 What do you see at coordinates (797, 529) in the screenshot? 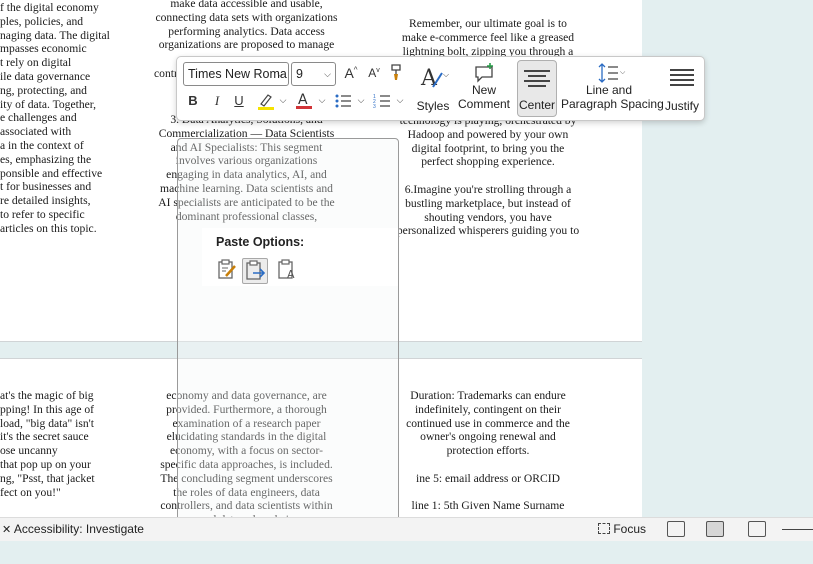
I see `zoom-slider` at bounding box center [797, 529].